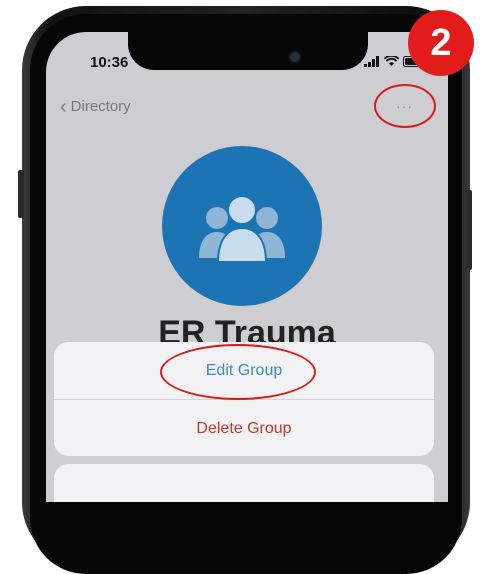  What do you see at coordinates (391, 61) in the screenshot?
I see `wifi-icon` at bounding box center [391, 61].